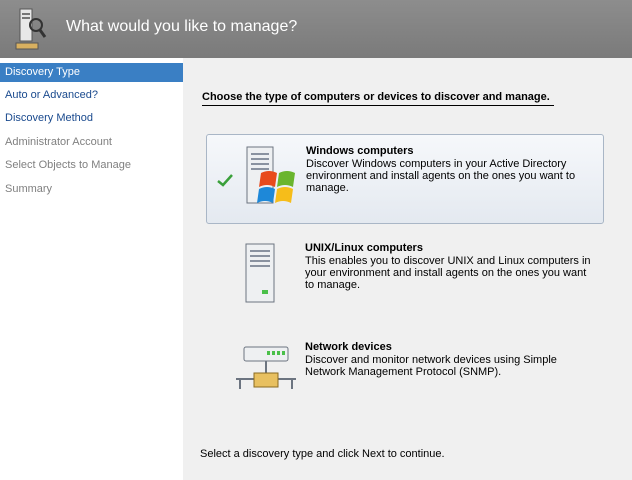 This screenshot has width=632, height=480. Describe the element at coordinates (58, 142) in the screenshot. I see `sidebar-item-administrator-account: Administrator Account` at that location.